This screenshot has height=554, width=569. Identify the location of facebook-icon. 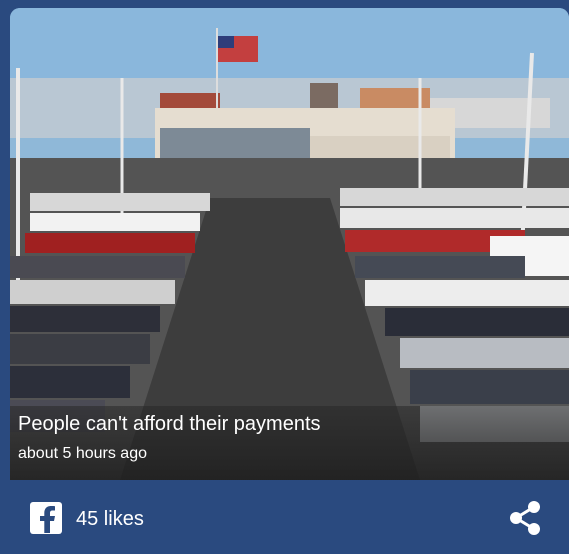
(46, 518).